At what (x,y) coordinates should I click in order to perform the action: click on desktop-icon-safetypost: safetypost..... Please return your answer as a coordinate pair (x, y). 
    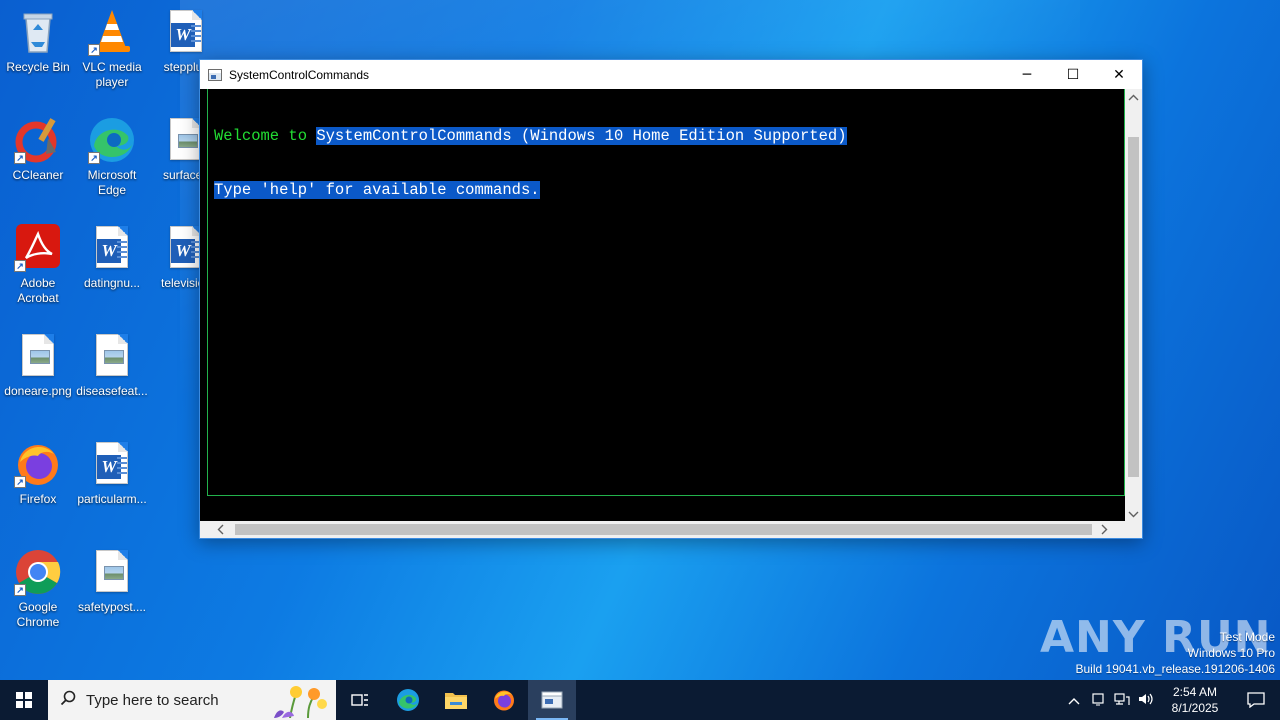
    Looking at the image, I should click on (112, 581).